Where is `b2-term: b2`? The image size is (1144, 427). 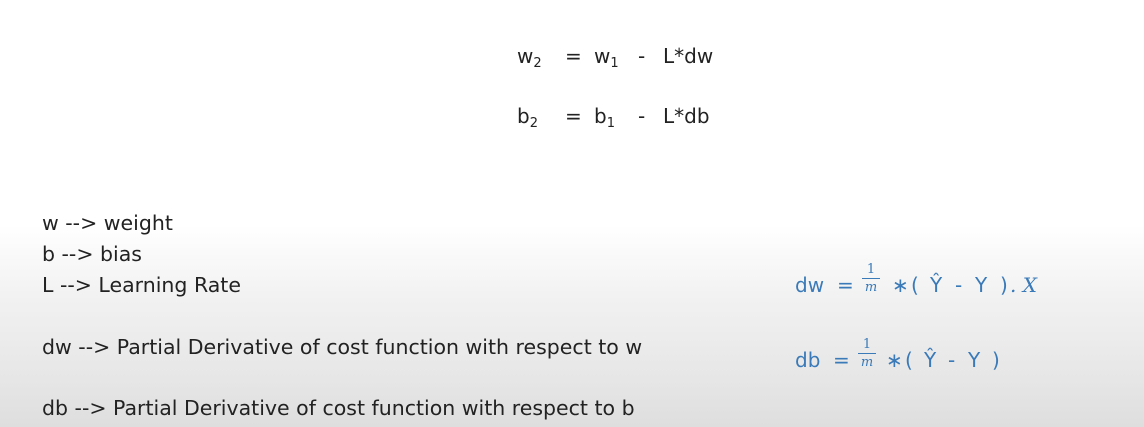
b2-term: b2 is located at coordinates (527, 117).